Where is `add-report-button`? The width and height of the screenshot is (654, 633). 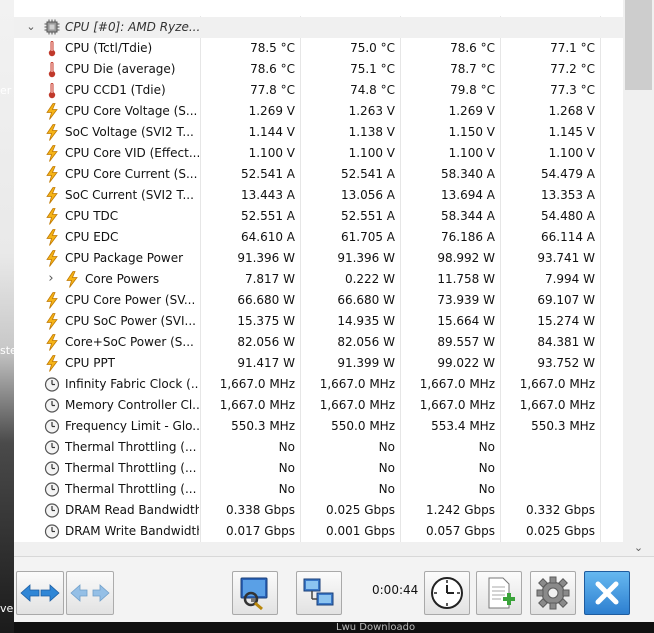 add-report-button is located at coordinates (499, 593).